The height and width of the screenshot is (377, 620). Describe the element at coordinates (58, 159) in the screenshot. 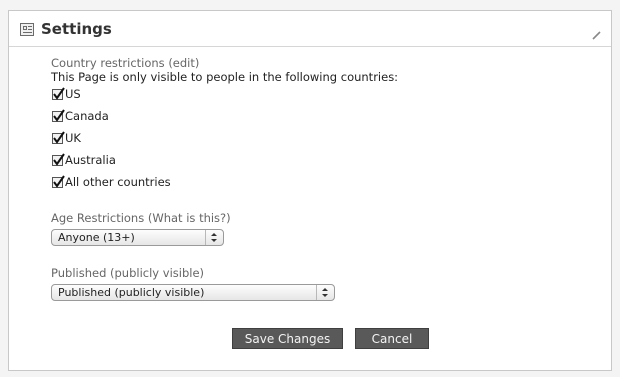

I see `checkbox-australia` at that location.